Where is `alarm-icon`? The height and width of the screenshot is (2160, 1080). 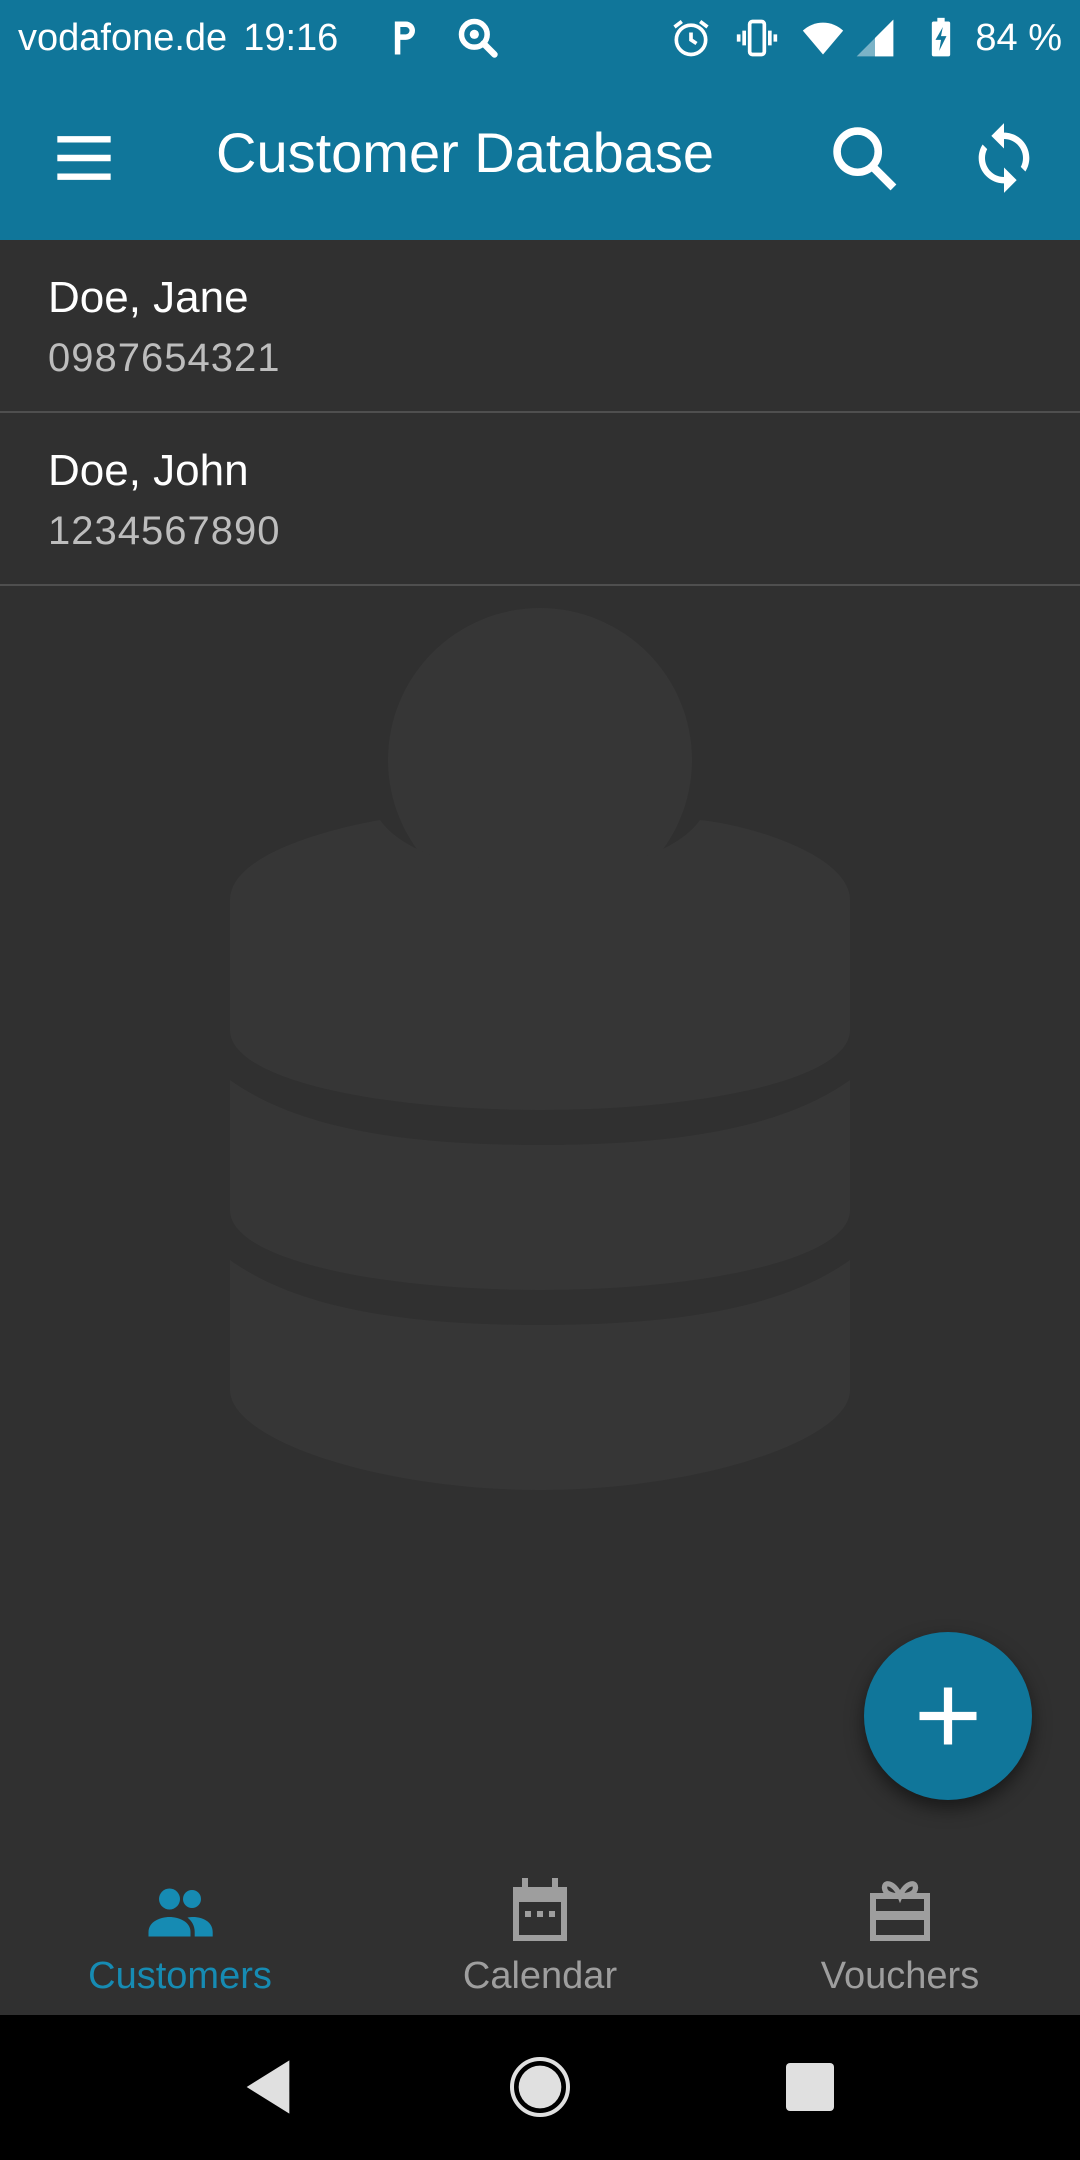
alarm-icon is located at coordinates (691, 38).